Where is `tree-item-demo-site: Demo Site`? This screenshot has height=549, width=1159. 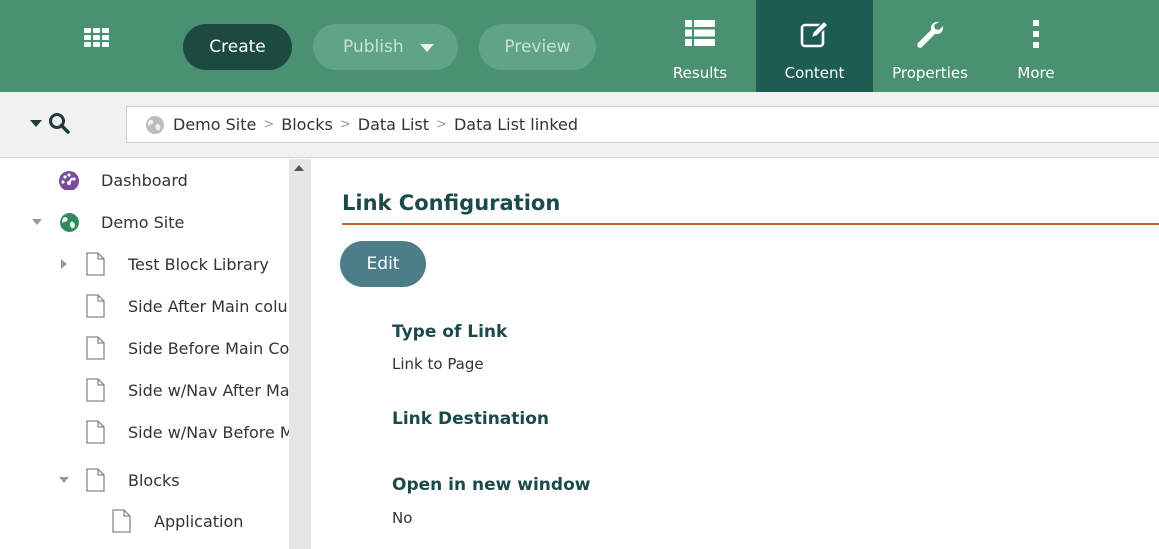 tree-item-demo-site: Demo Site is located at coordinates (144, 222).